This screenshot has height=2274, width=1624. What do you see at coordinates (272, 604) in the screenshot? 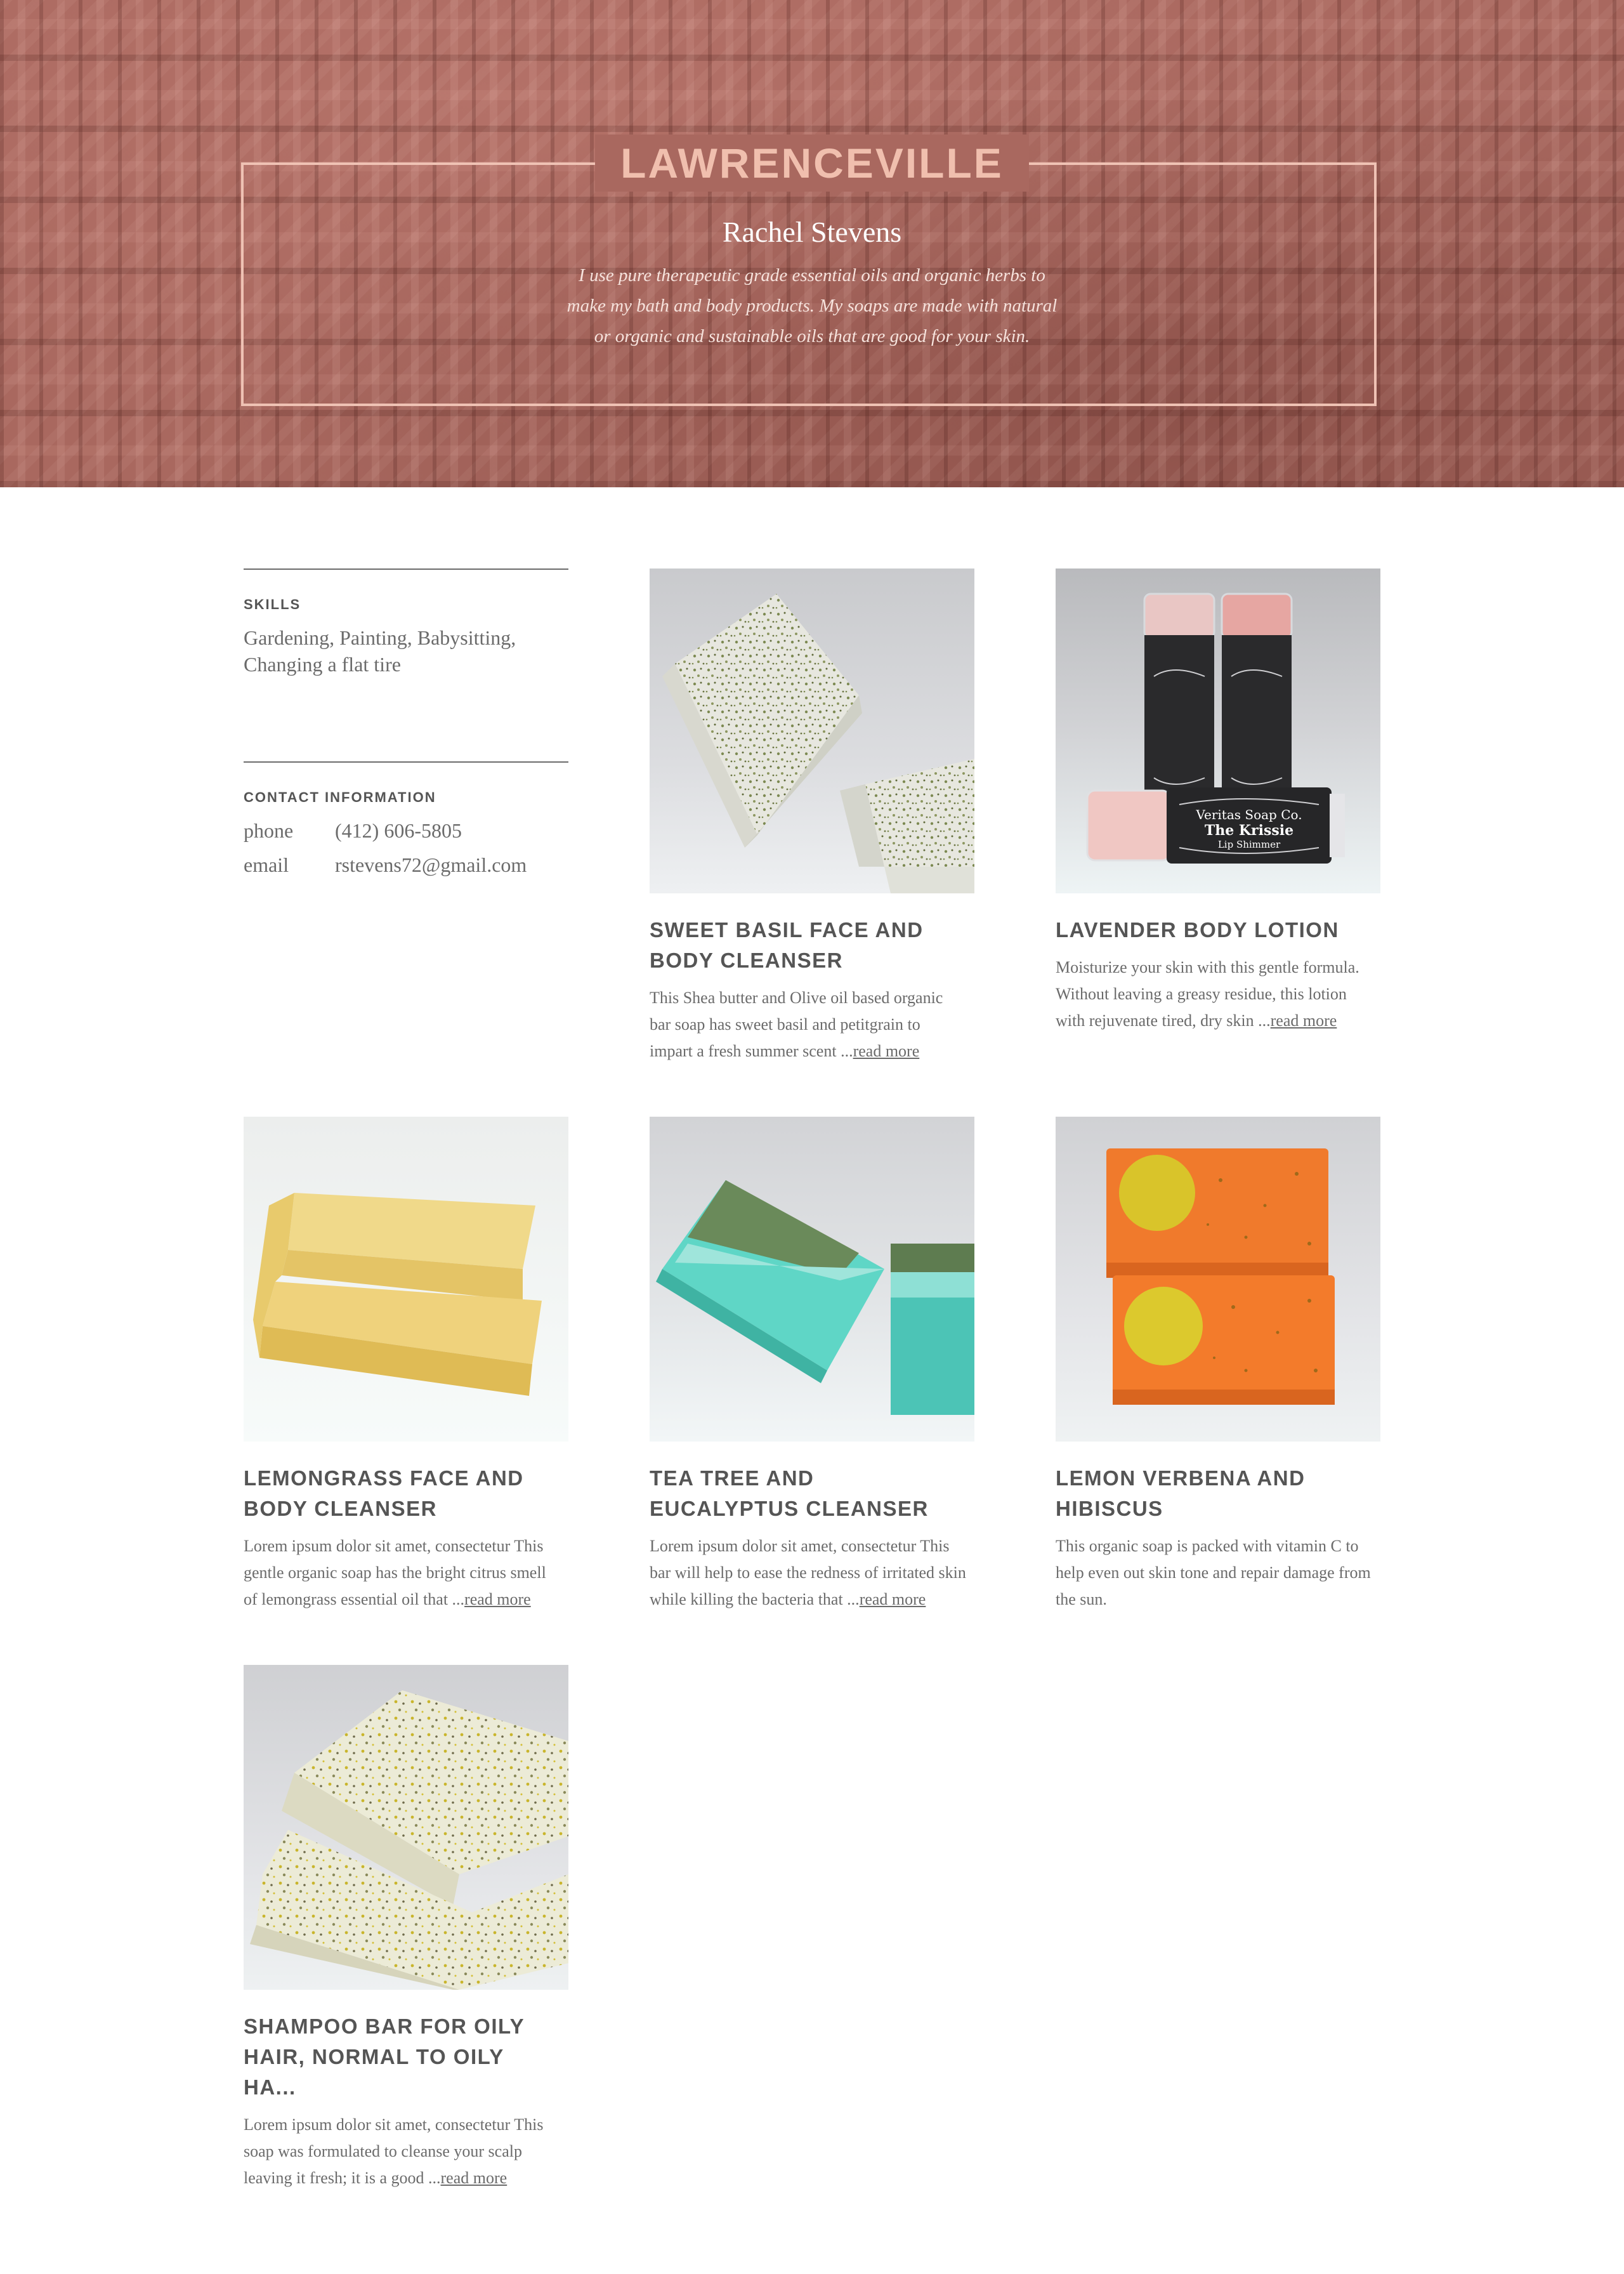
I see `skills-heading: SKILLS` at bounding box center [272, 604].